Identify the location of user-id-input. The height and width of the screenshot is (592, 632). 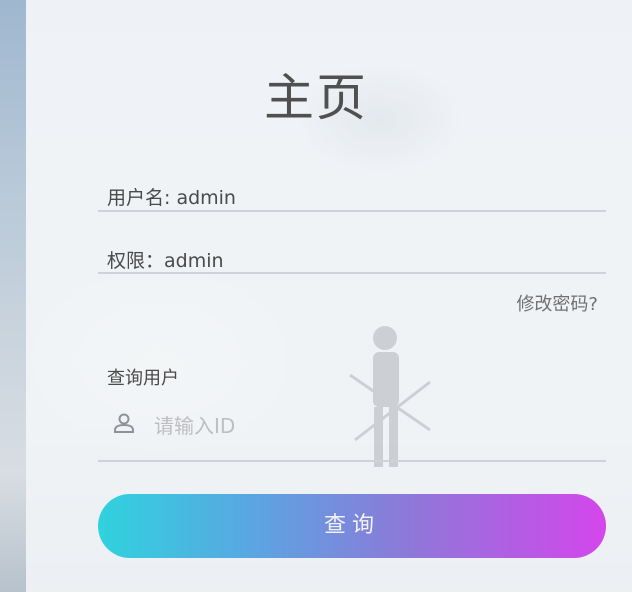
(369, 426).